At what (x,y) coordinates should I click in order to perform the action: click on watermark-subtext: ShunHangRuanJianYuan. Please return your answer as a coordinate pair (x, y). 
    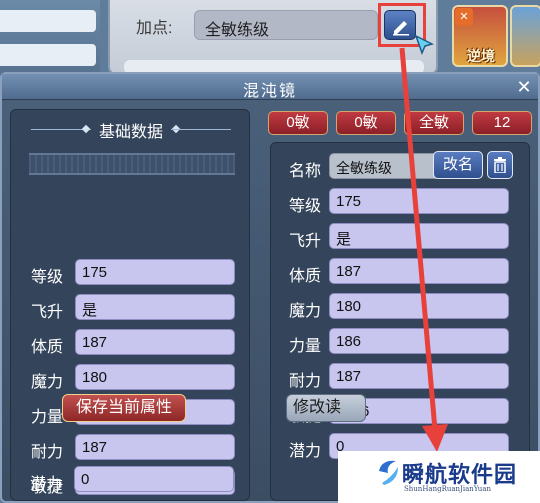
    Looking at the image, I should click on (447, 489).